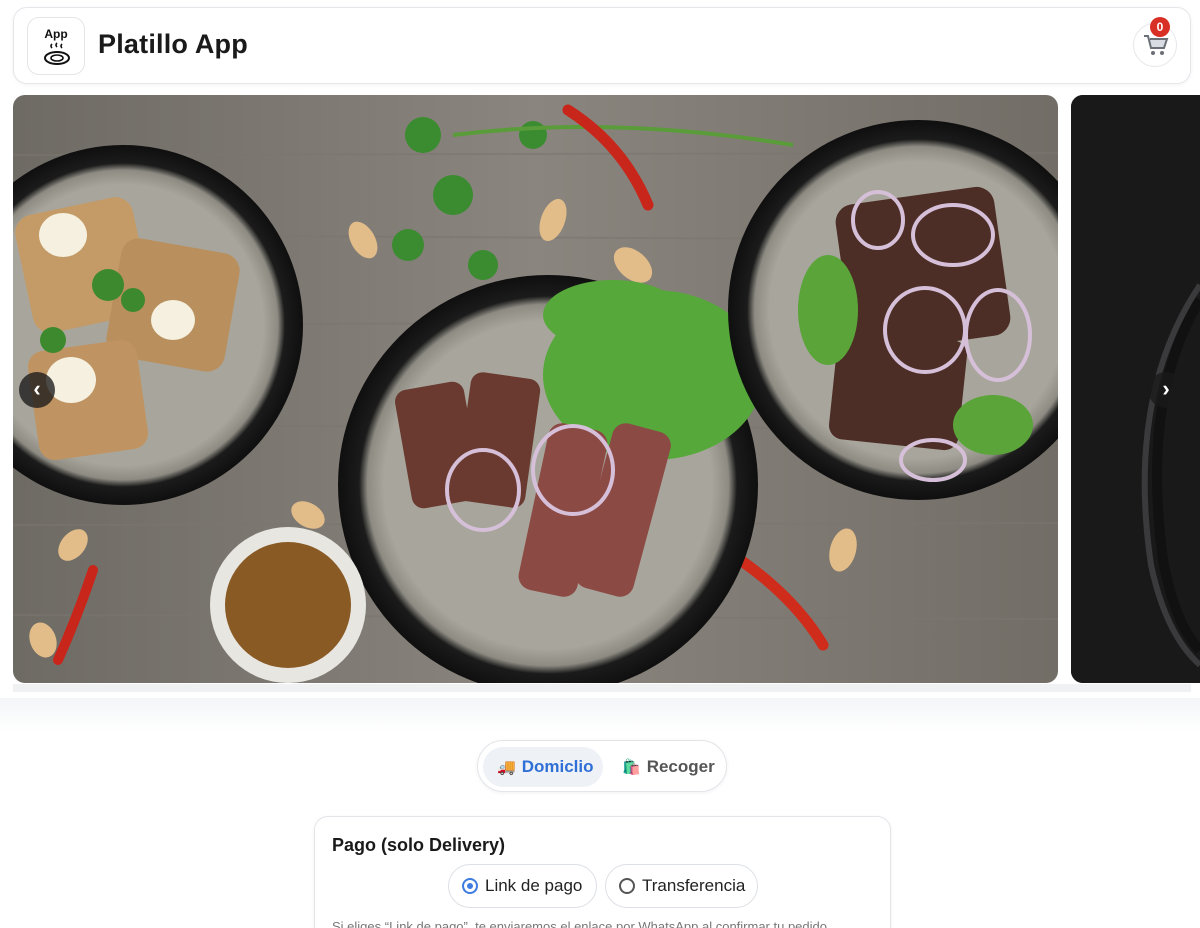 This screenshot has height=928, width=1200. Describe the element at coordinates (506, 767) in the screenshot. I see `truck-icon: 🚚` at that location.